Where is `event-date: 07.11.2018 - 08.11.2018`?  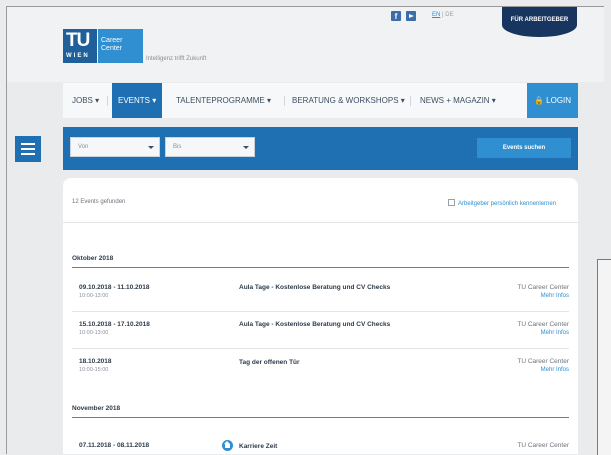
event-date: 07.11.2018 - 08.11.2018 is located at coordinates (114, 445).